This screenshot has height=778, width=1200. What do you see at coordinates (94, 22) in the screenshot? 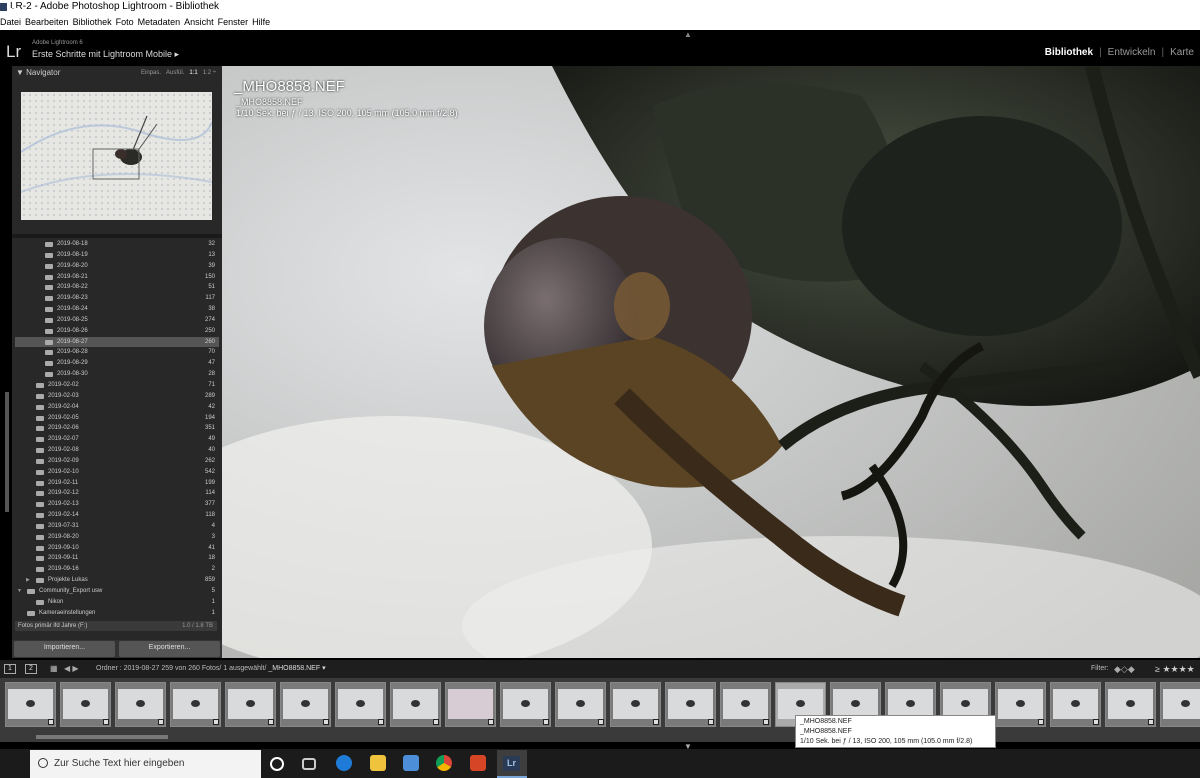
I see `menu-bibliothek: Bibliothek` at bounding box center [94, 22].